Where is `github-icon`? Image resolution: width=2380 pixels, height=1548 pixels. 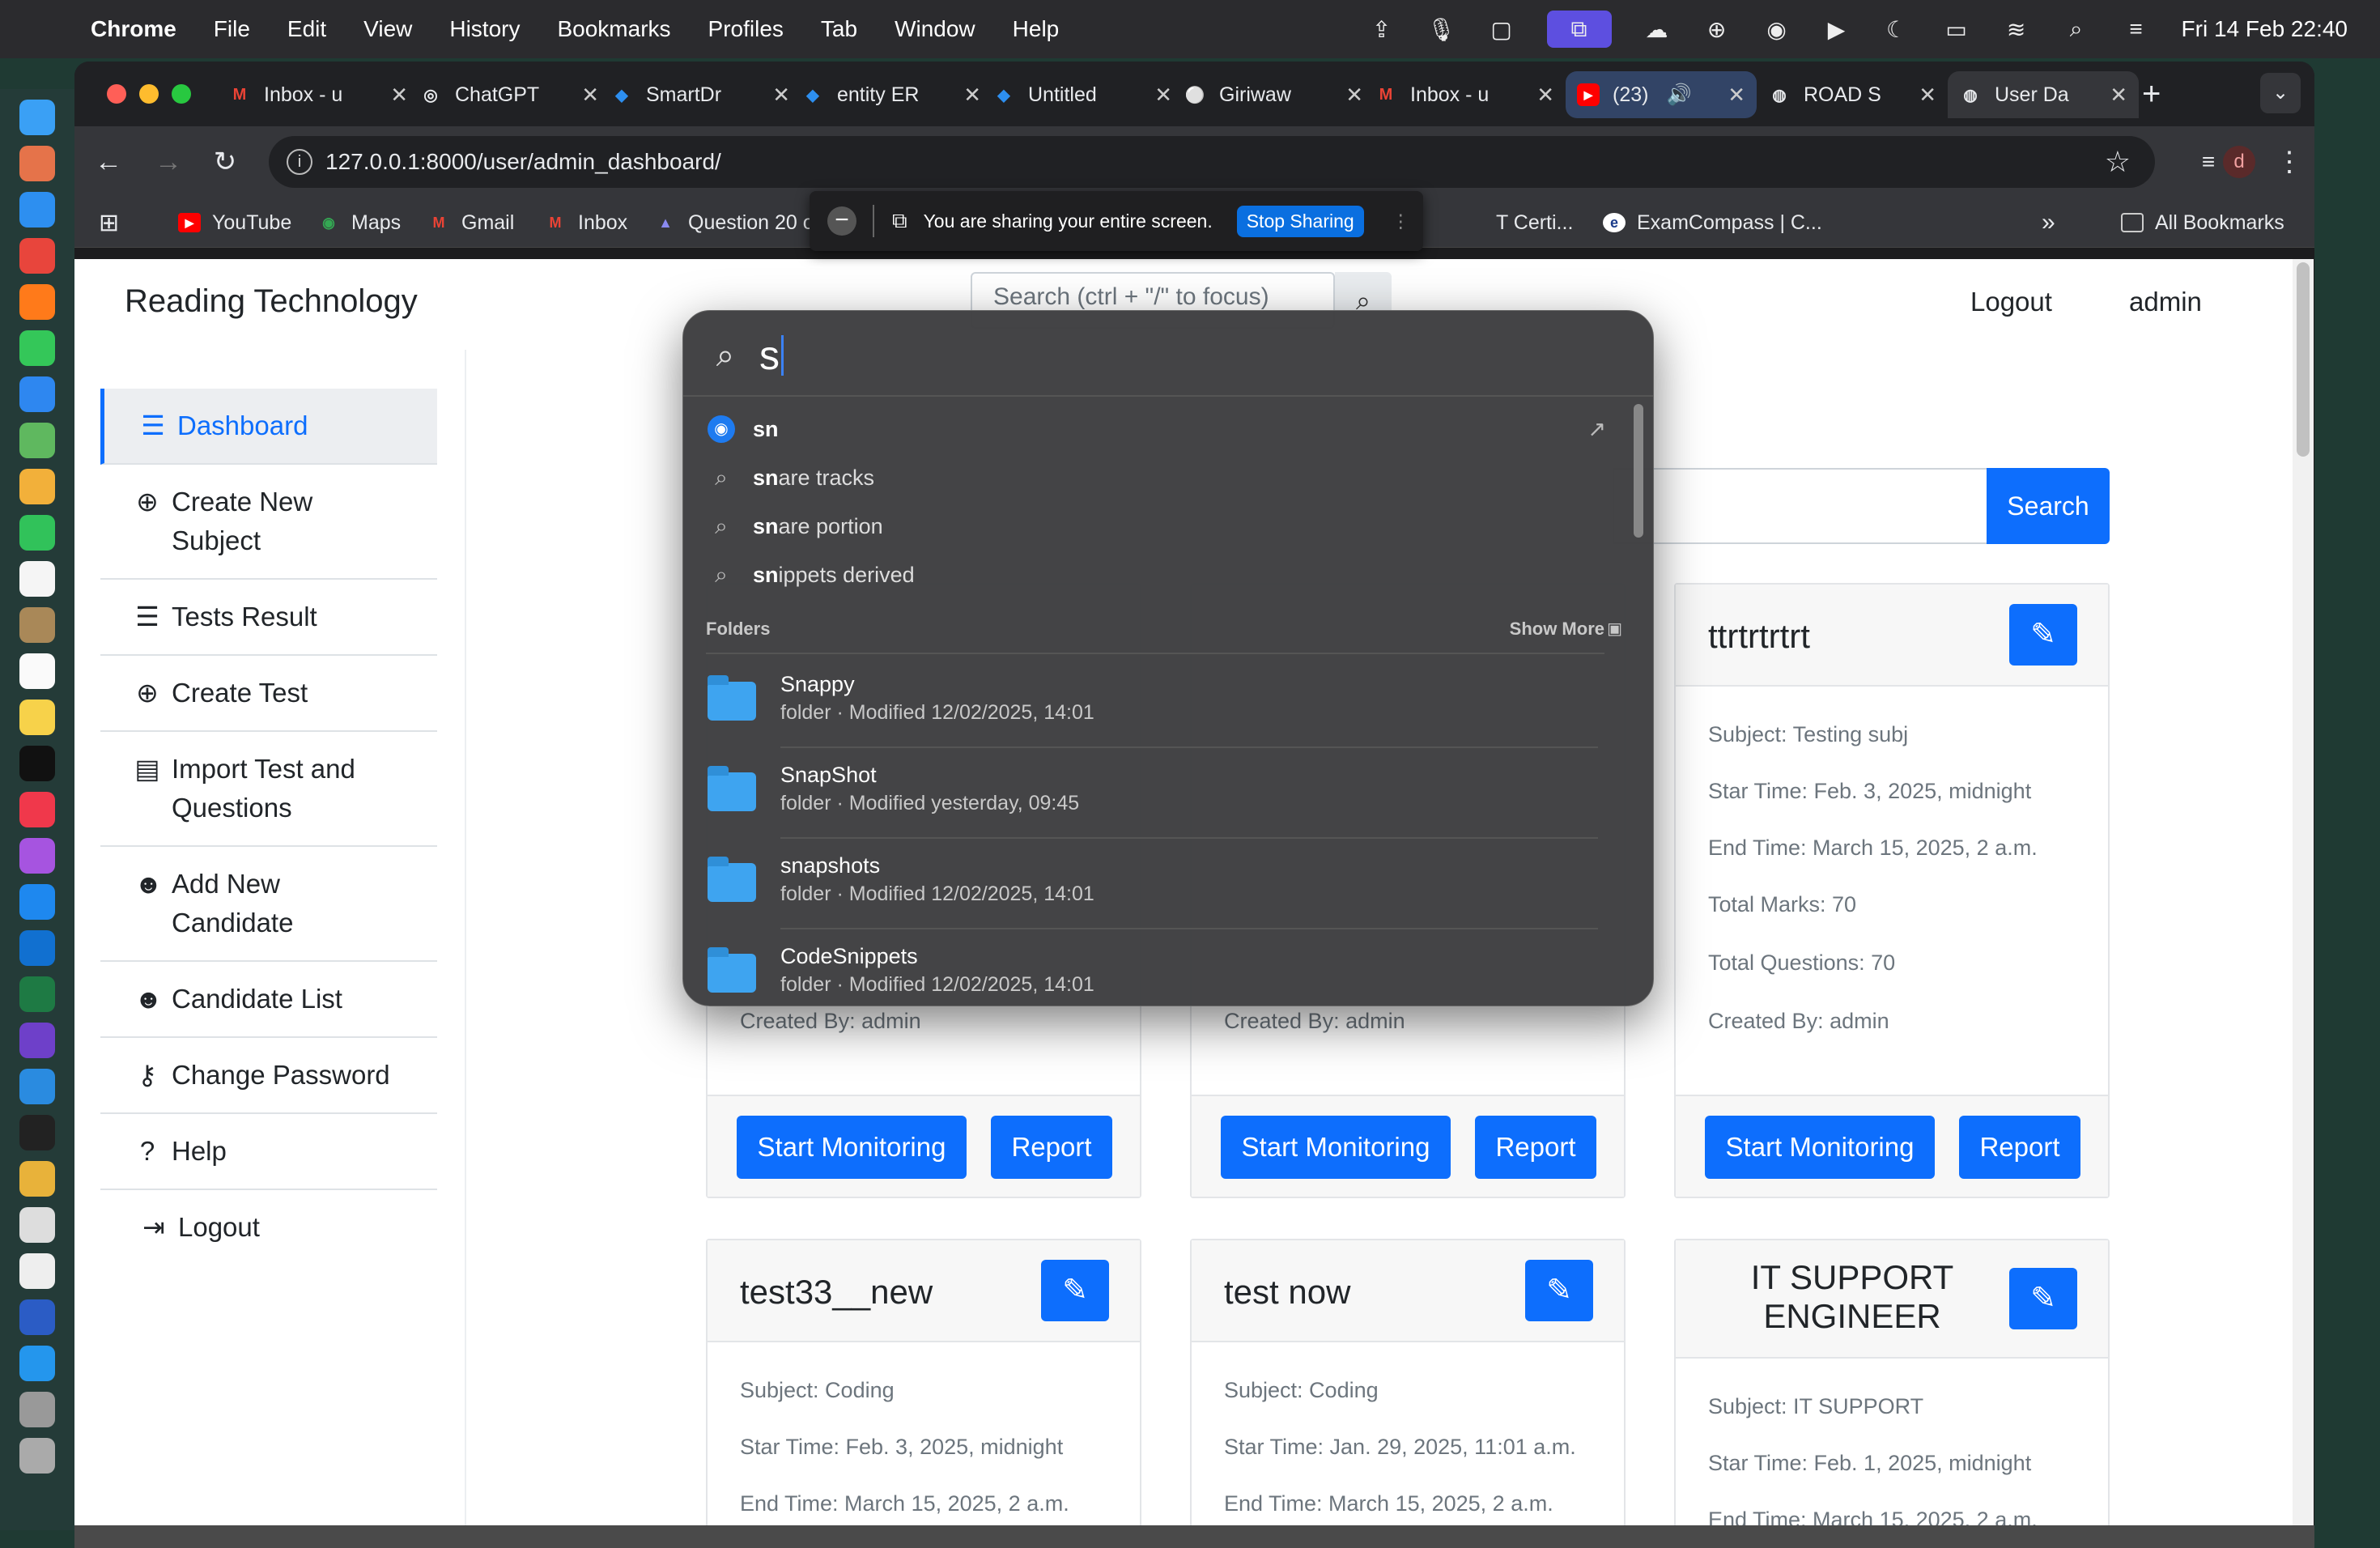 github-icon is located at coordinates (37, 1040).